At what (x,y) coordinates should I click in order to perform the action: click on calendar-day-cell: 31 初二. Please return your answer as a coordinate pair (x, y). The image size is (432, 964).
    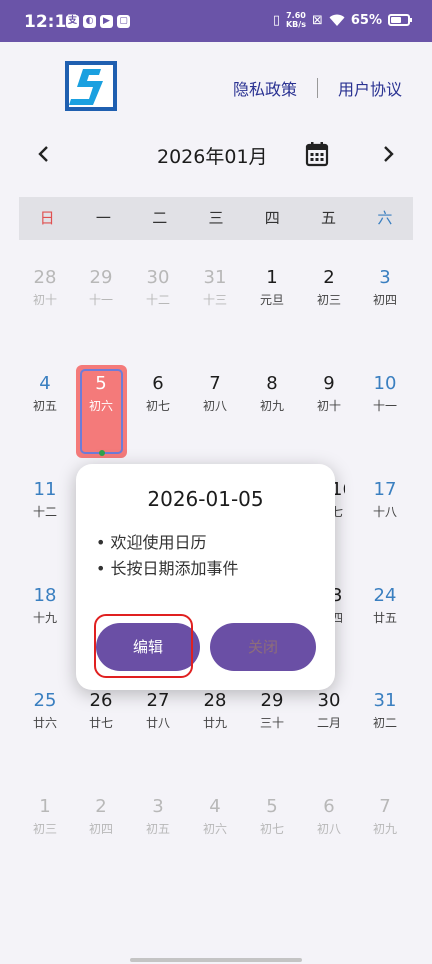
    Looking at the image, I should click on (385, 710).